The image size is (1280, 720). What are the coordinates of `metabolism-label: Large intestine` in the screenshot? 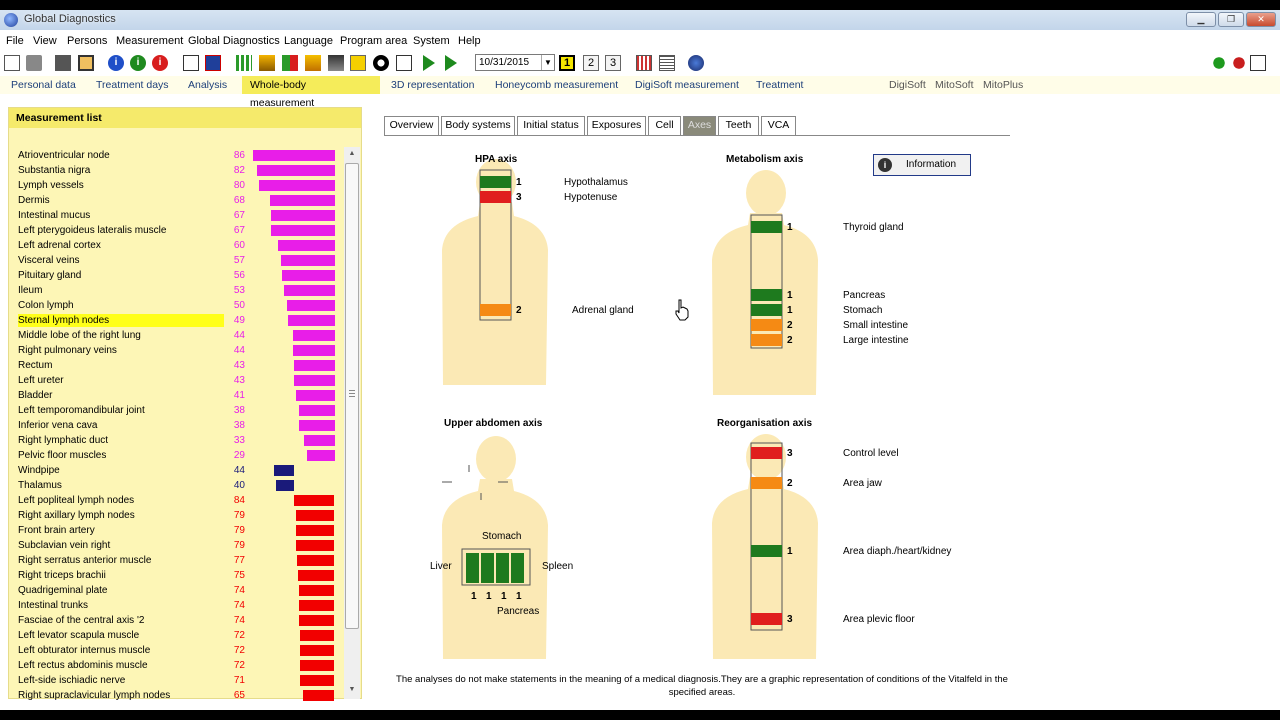 It's located at (876, 340).